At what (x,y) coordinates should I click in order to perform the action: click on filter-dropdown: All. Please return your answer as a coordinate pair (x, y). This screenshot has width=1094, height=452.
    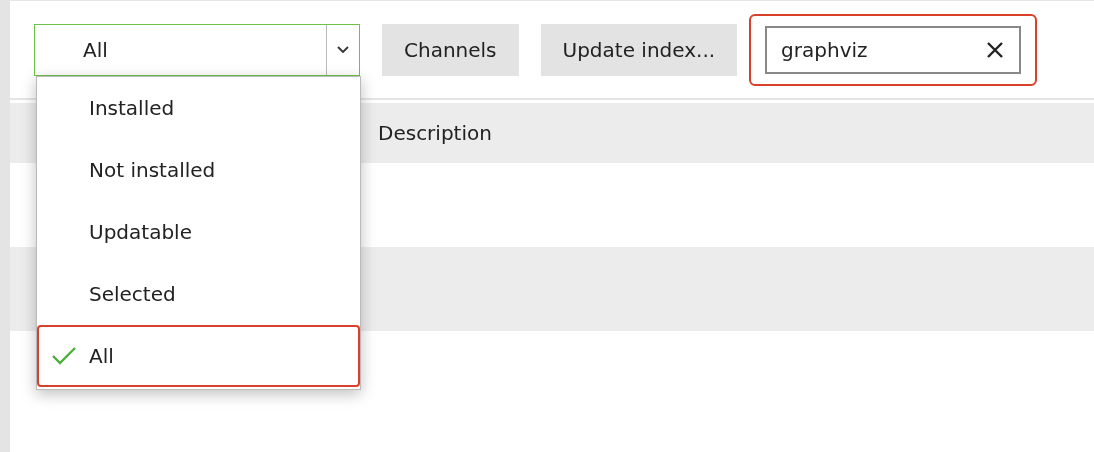
    Looking at the image, I should click on (197, 49).